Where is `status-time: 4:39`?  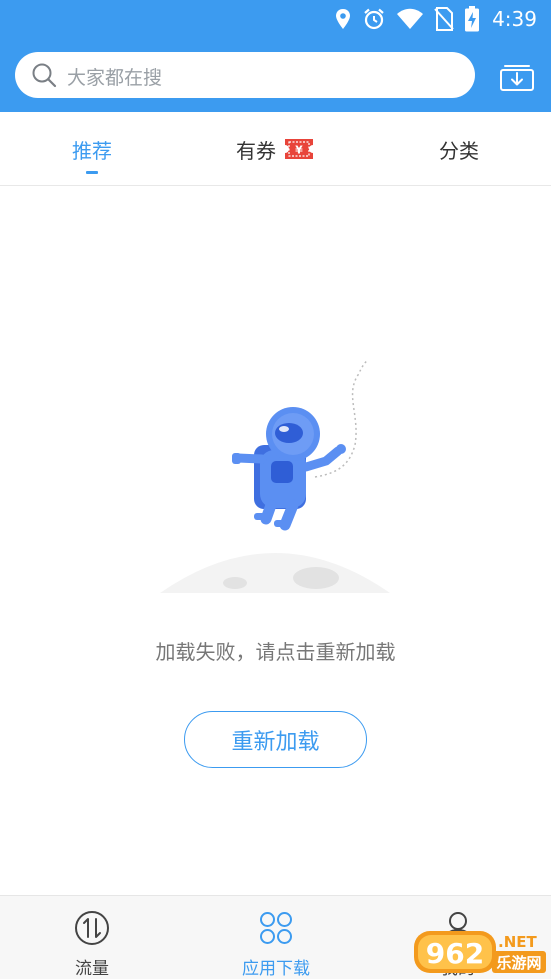
status-time: 4:39 is located at coordinates (514, 19).